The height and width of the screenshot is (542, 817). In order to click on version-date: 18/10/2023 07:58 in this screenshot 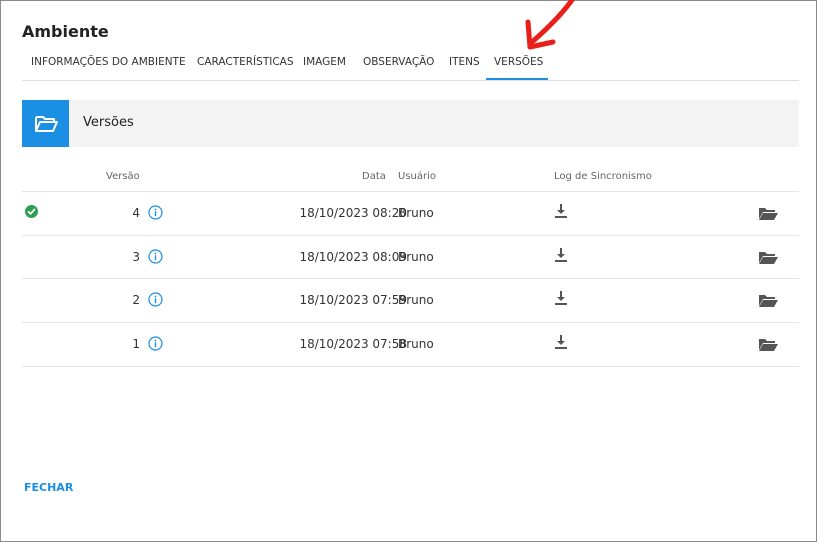, I will do `click(353, 344)`.